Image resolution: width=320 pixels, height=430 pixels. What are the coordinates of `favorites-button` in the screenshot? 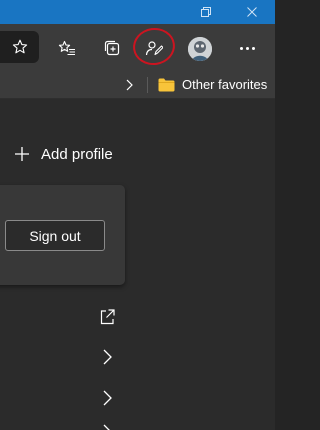 It's located at (67, 48).